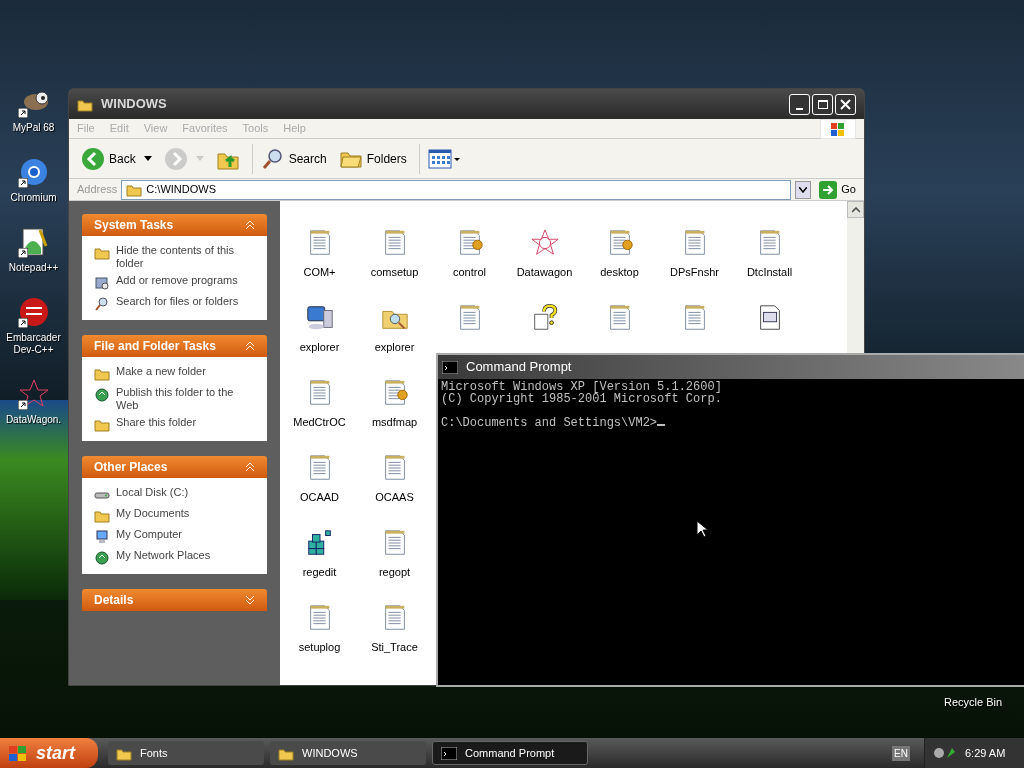 The width and height of the screenshot is (1024, 768). Describe the element at coordinates (549, 423) in the screenshot. I see `console-line: C:\Documents and Settings\VM2>` at that location.